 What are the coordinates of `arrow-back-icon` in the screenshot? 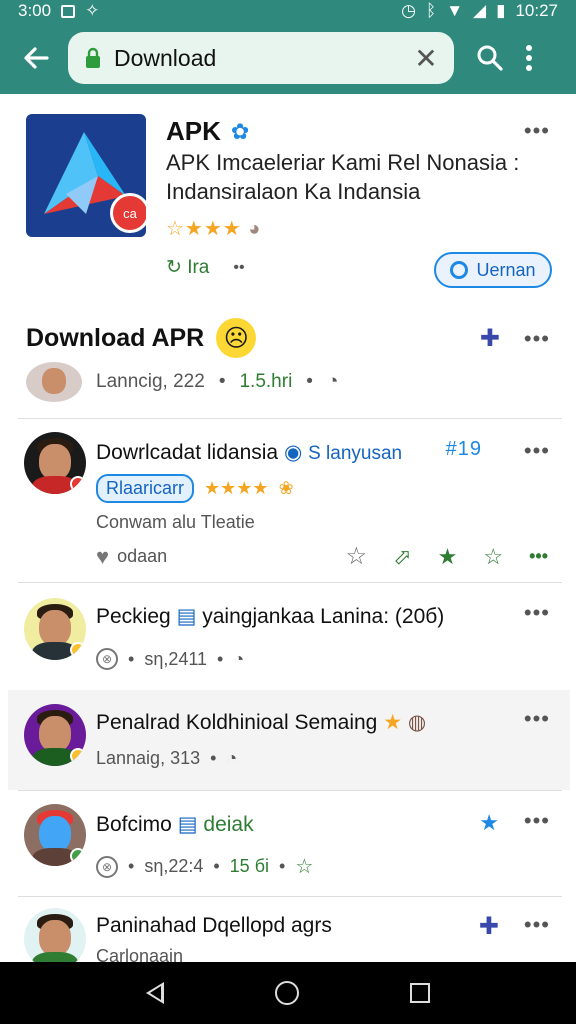 It's located at (36, 58).